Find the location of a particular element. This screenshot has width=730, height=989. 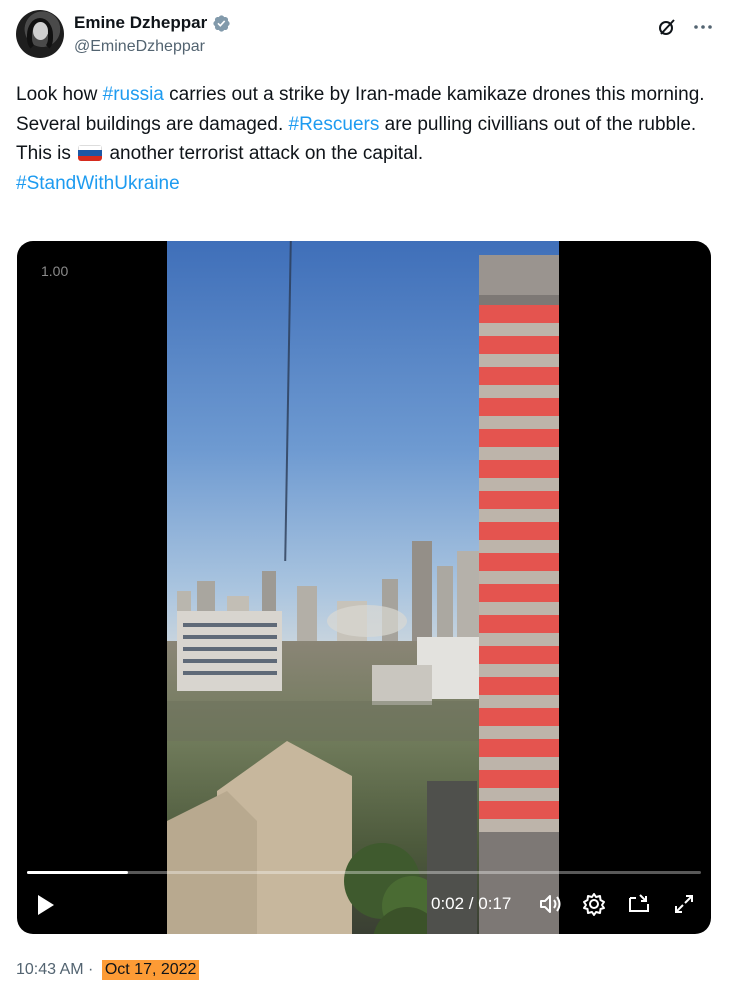

fullscreen-icon is located at coordinates (684, 904).